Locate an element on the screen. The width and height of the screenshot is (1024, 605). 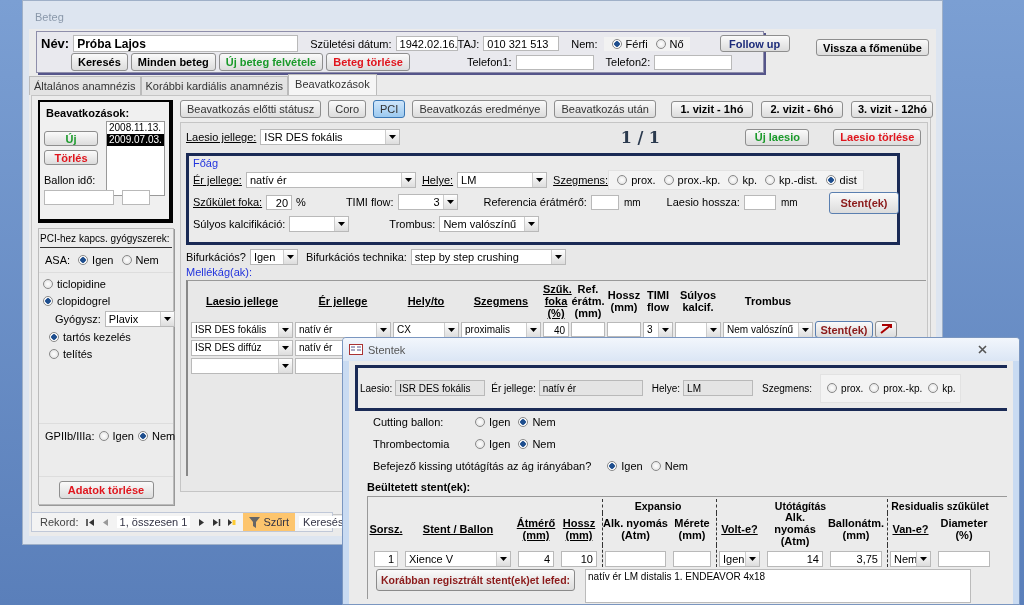
field-label: TIMI flow: is located at coordinates (369, 202).